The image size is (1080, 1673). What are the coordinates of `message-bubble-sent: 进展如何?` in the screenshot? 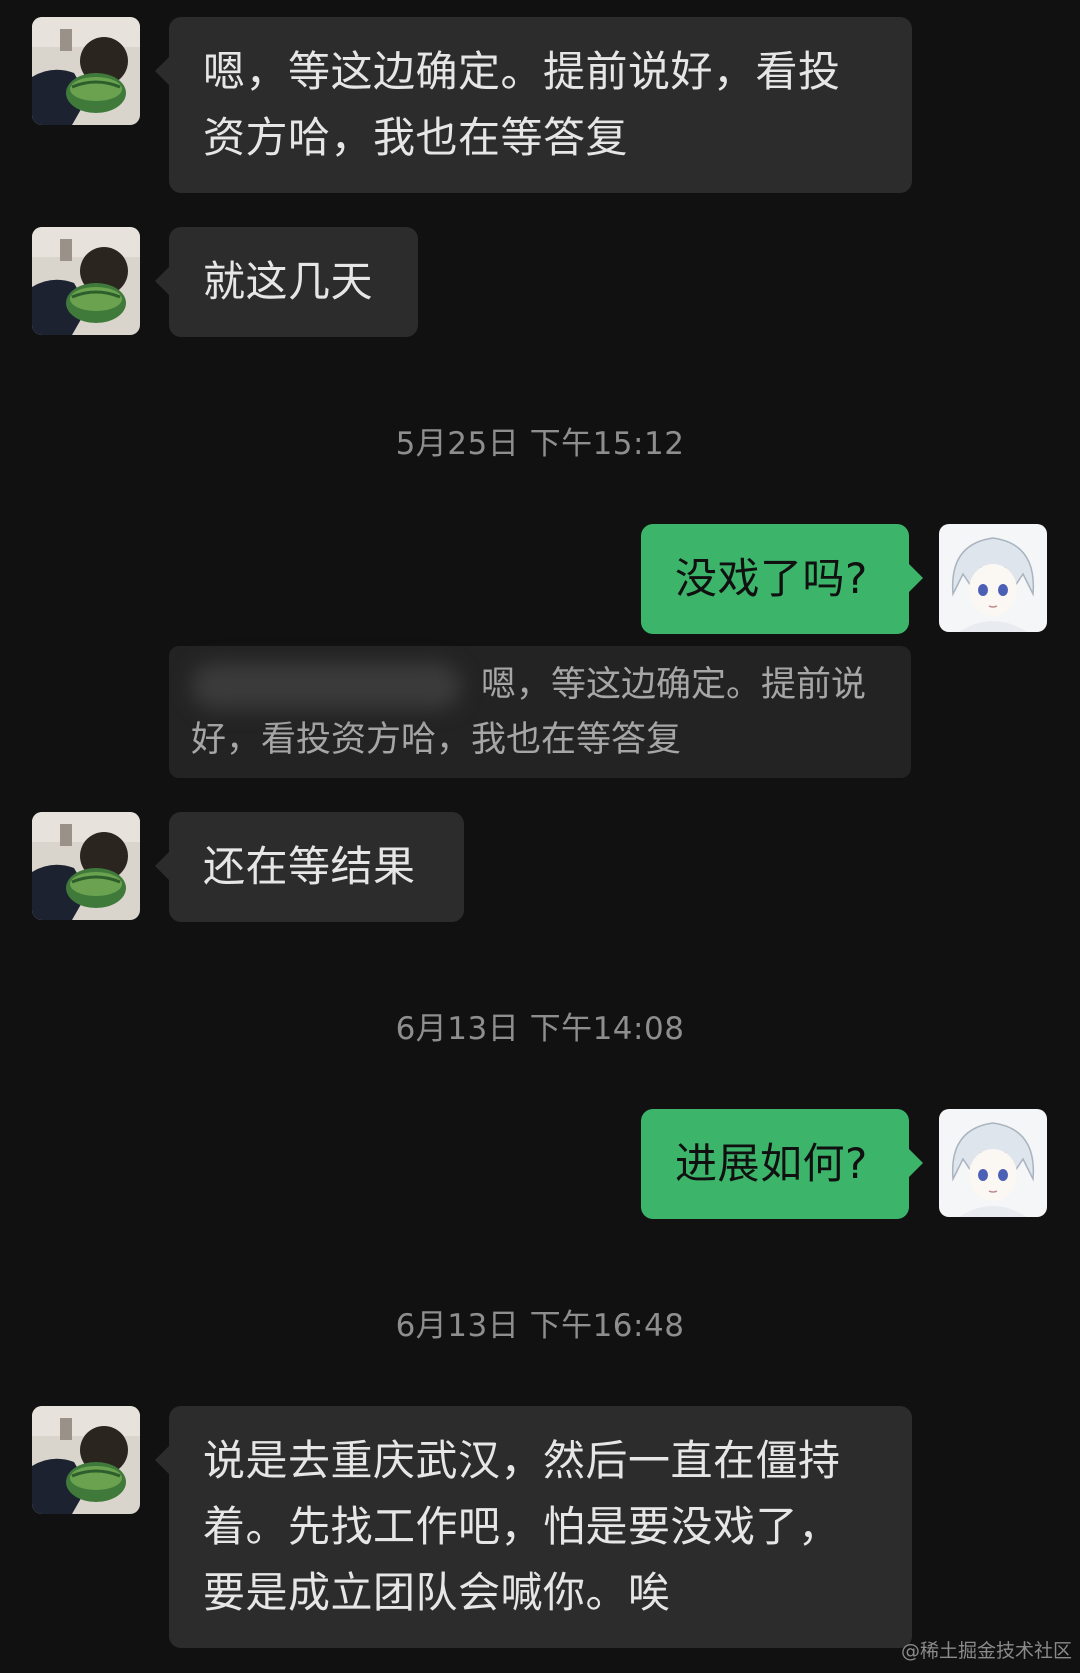 It's located at (782, 1164).